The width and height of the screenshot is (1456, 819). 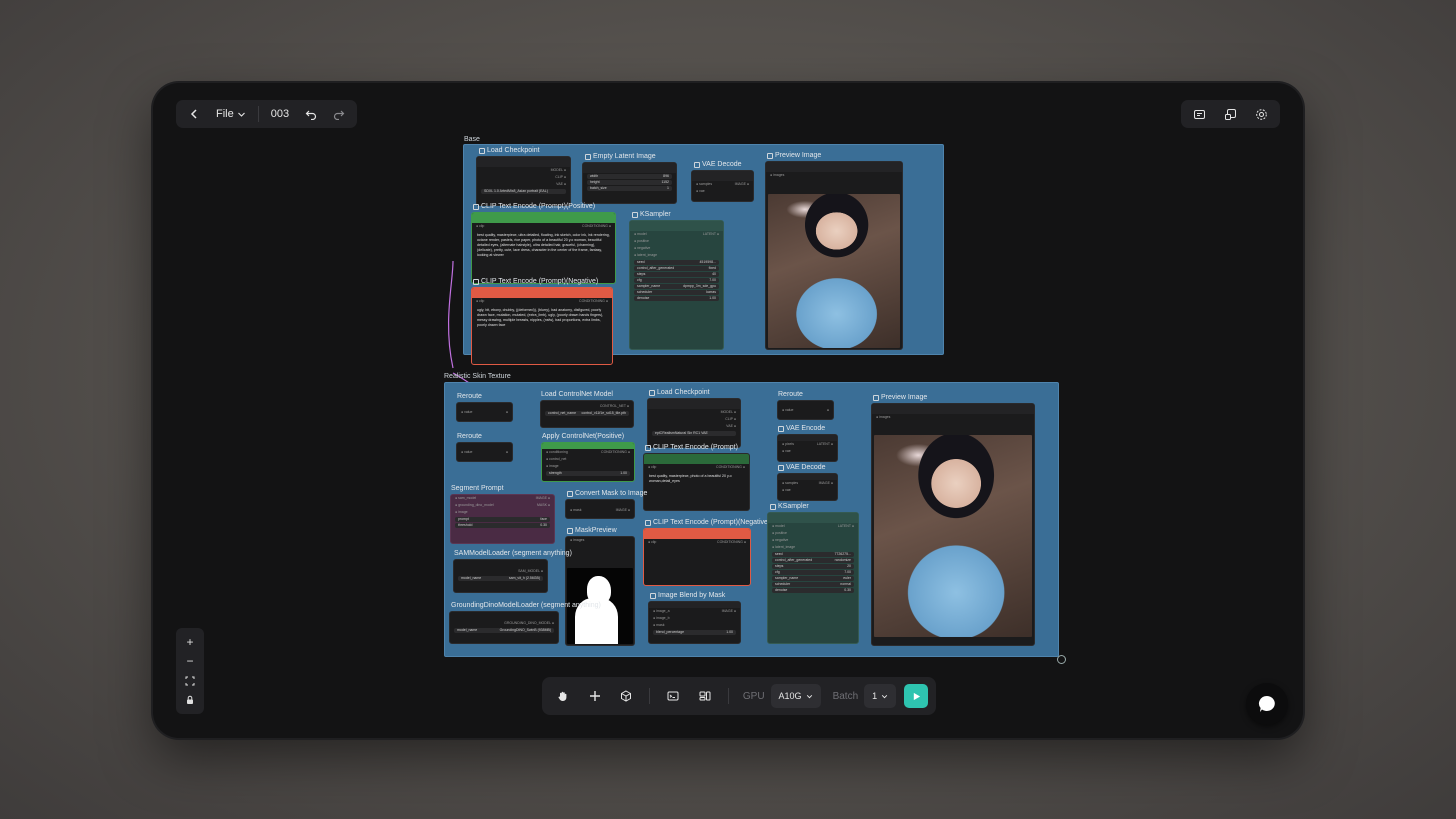 I want to click on group-resize-handle, so click(x=1061, y=659).